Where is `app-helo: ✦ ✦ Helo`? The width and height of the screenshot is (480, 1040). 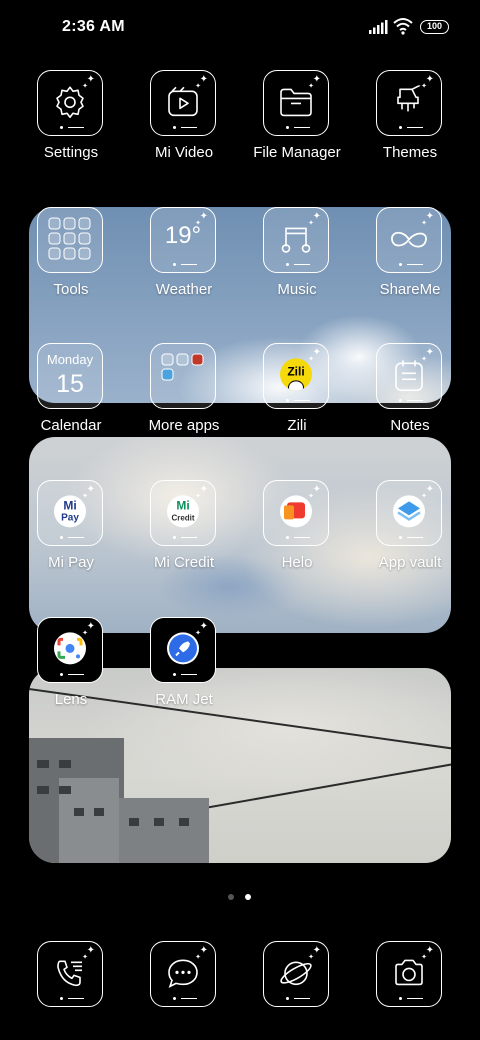
app-helo: ✦ ✦ Helo is located at coordinates (297, 535).